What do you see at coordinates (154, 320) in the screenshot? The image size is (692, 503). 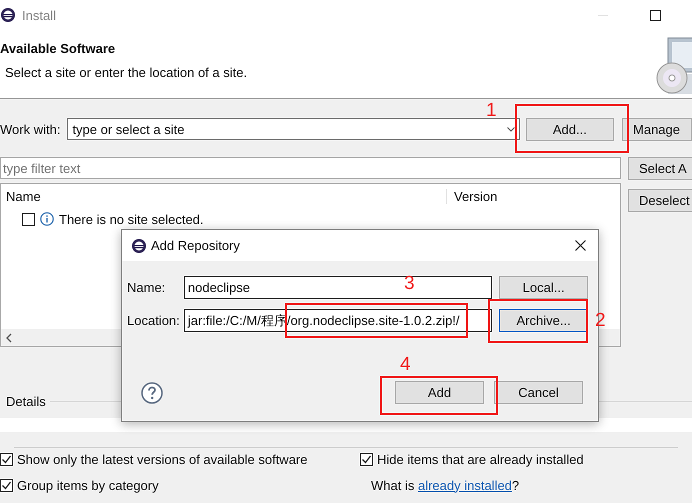 I see `field-label: Location:` at bounding box center [154, 320].